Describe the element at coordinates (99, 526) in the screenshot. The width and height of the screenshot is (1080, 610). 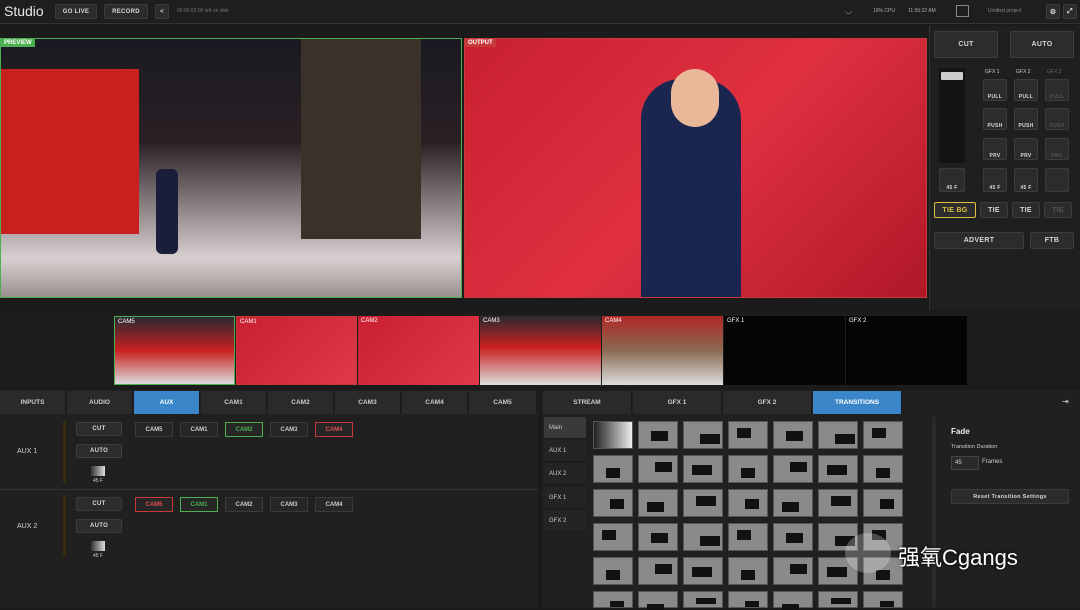
I see `aux2-auto-button: AUTO` at that location.